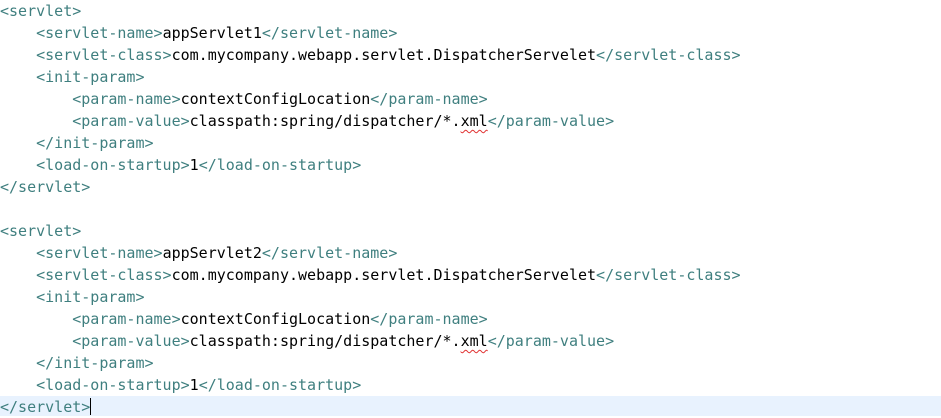  What do you see at coordinates (45, 187) in the screenshot?
I see `xml-open-tag: </servlet>` at bounding box center [45, 187].